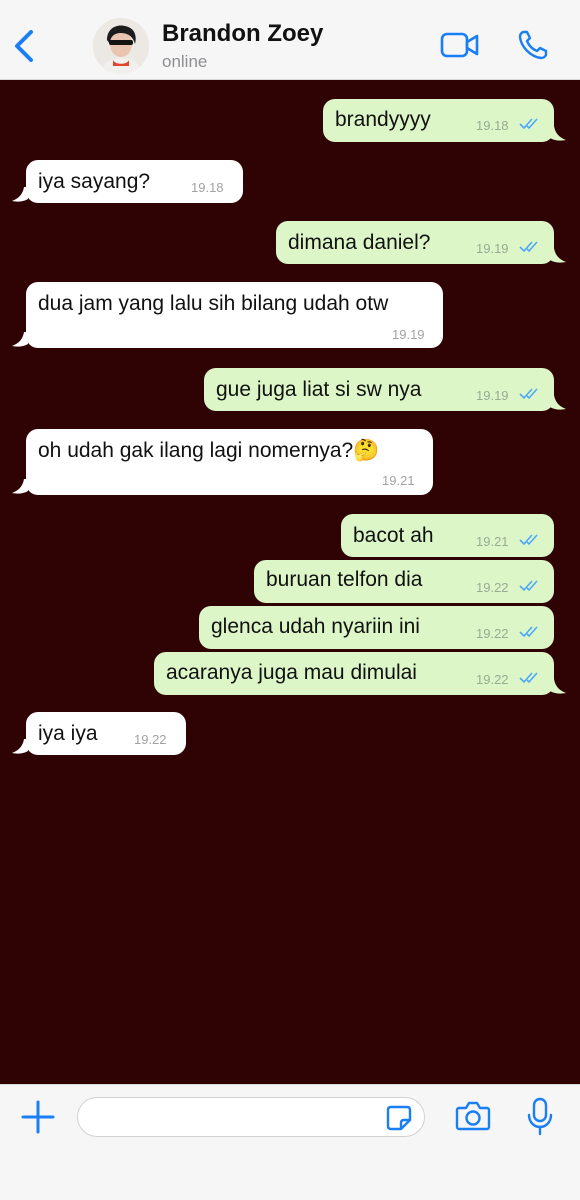  I want to click on message-bubble-outgoing: gue juga liat si sw nya 19.19, so click(379, 389).